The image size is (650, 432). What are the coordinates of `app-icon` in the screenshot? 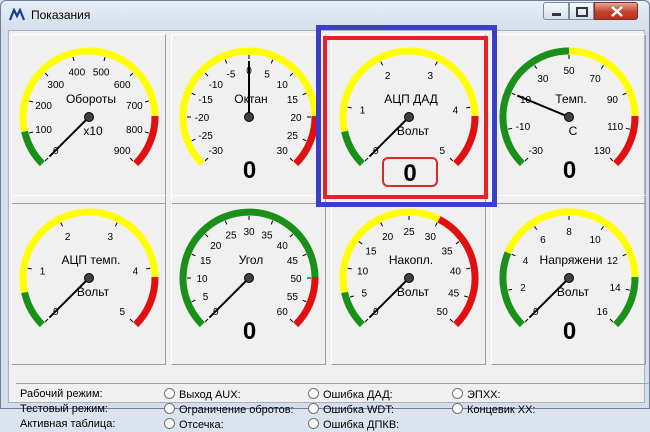 It's located at (17, 14).